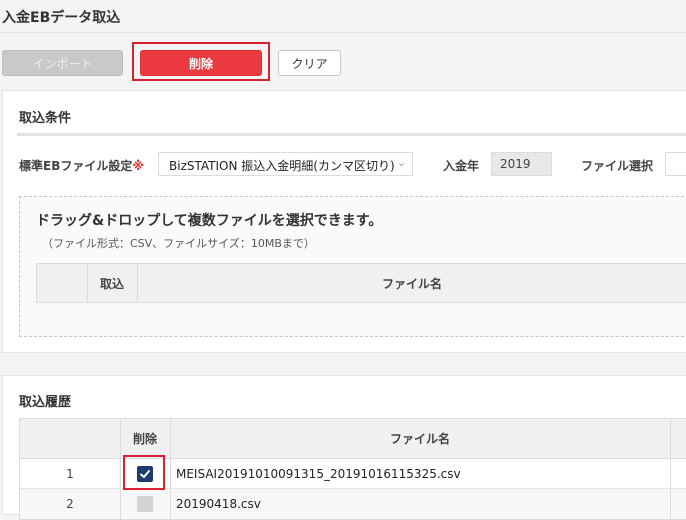  Describe the element at coordinates (45, 118) in the screenshot. I see `import-conditions-heading: 取込条件` at that location.